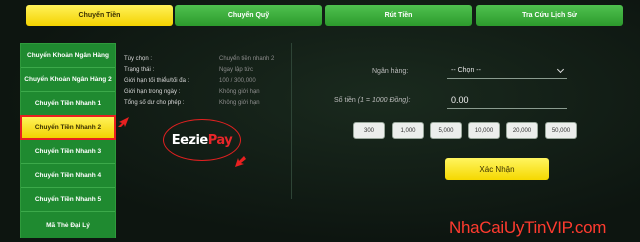 The image size is (640, 242). What do you see at coordinates (68, 152) in the screenshot?
I see `sidebar-item-quick-transfer-3: Chuyển Tiền Nhanh 3` at bounding box center [68, 152].